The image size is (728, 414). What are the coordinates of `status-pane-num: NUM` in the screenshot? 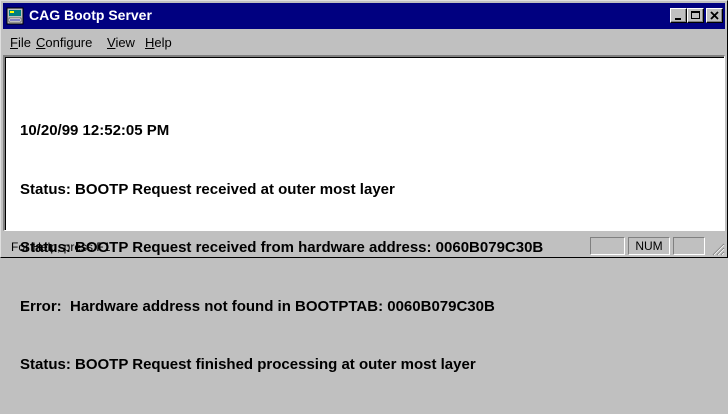 It's located at (649, 246).